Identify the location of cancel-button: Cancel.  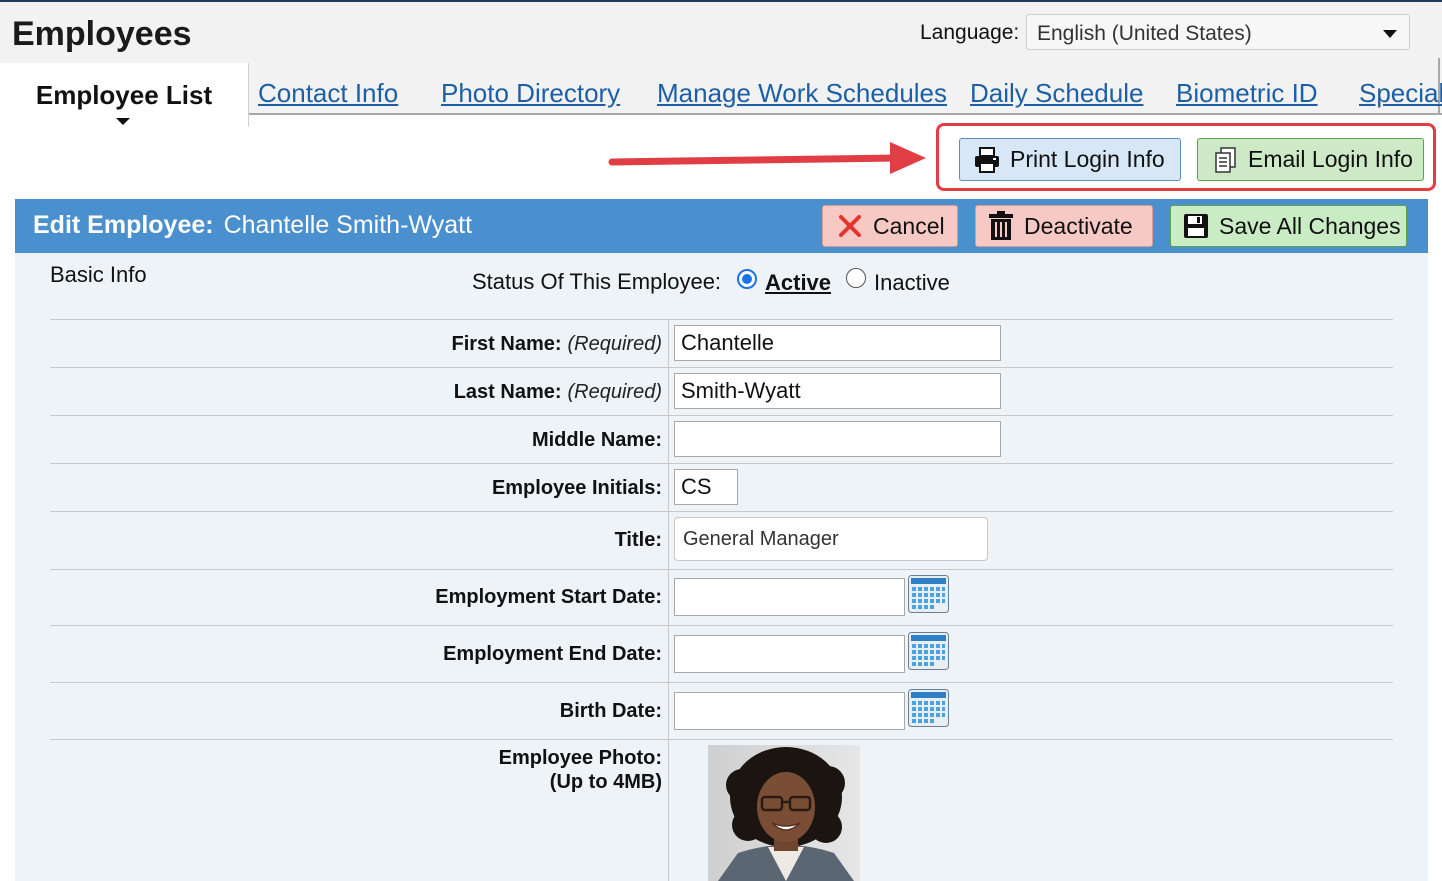
(890, 226).